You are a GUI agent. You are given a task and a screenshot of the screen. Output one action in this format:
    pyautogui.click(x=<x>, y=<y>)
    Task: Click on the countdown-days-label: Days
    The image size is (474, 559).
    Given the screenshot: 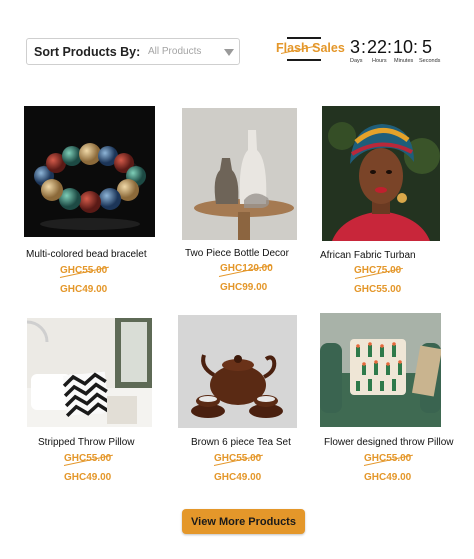 What is the action you would take?
    pyautogui.click(x=356, y=61)
    